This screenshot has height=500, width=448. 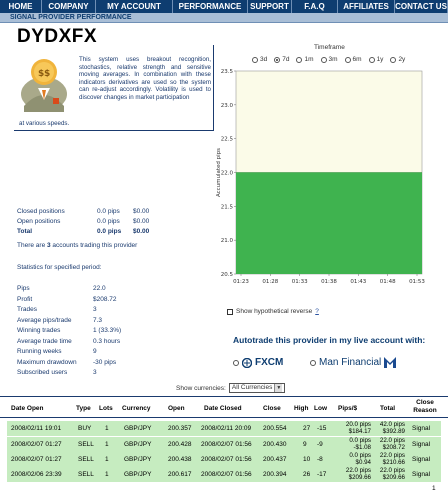 I want to click on nav-performance: PERFORMANCE, so click(x=210, y=6).